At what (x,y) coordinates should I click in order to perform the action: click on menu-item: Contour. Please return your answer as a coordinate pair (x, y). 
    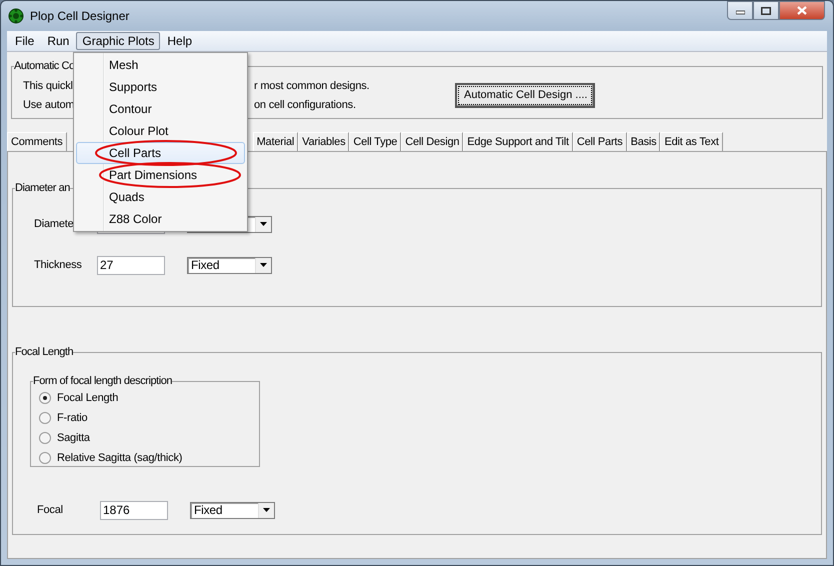
    Looking at the image, I should click on (160, 109).